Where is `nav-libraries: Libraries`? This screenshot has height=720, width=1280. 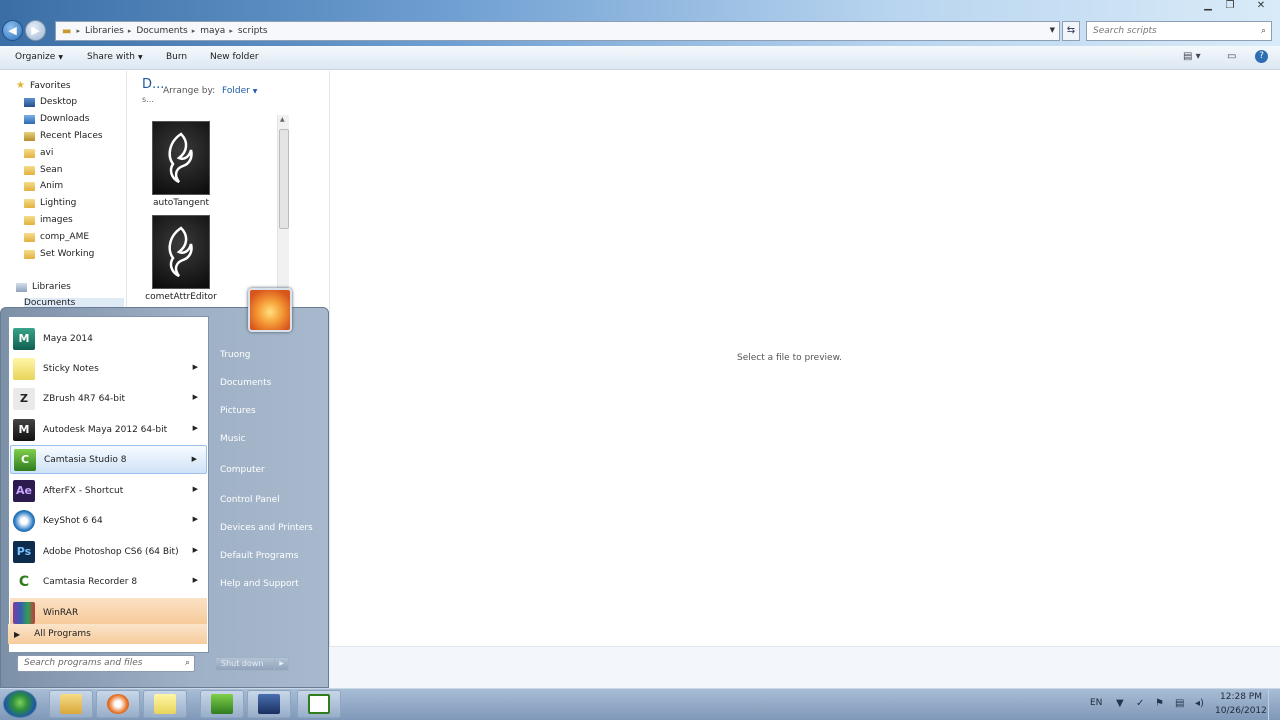 nav-libraries: Libraries is located at coordinates (43, 287).